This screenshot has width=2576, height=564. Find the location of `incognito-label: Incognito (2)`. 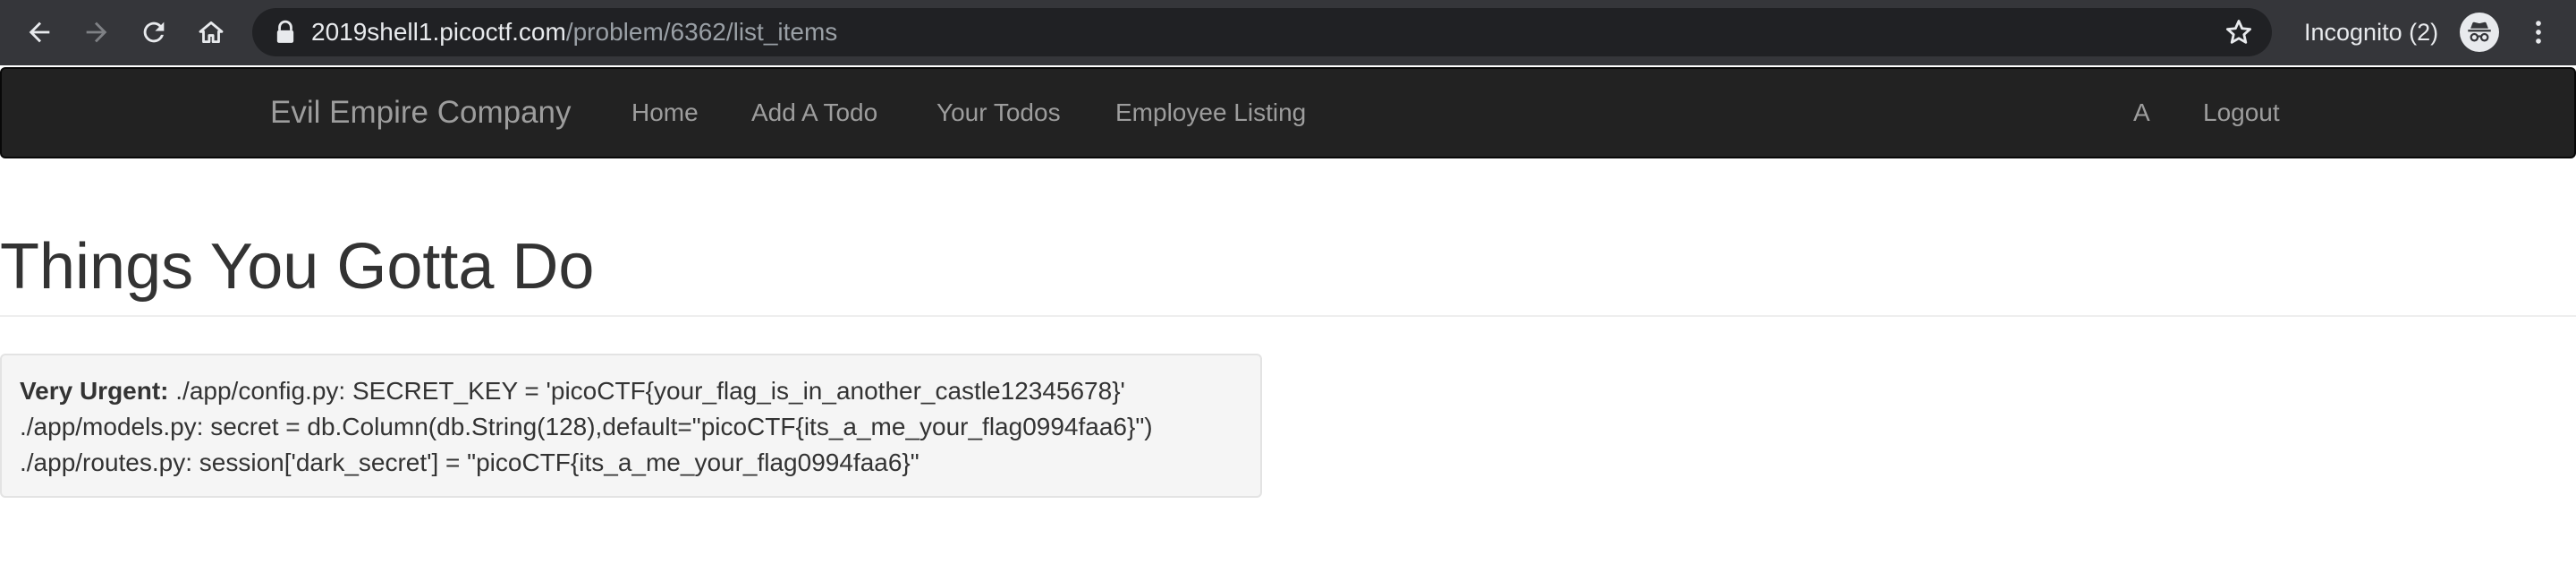

incognito-label: Incognito (2) is located at coordinates (2371, 32).